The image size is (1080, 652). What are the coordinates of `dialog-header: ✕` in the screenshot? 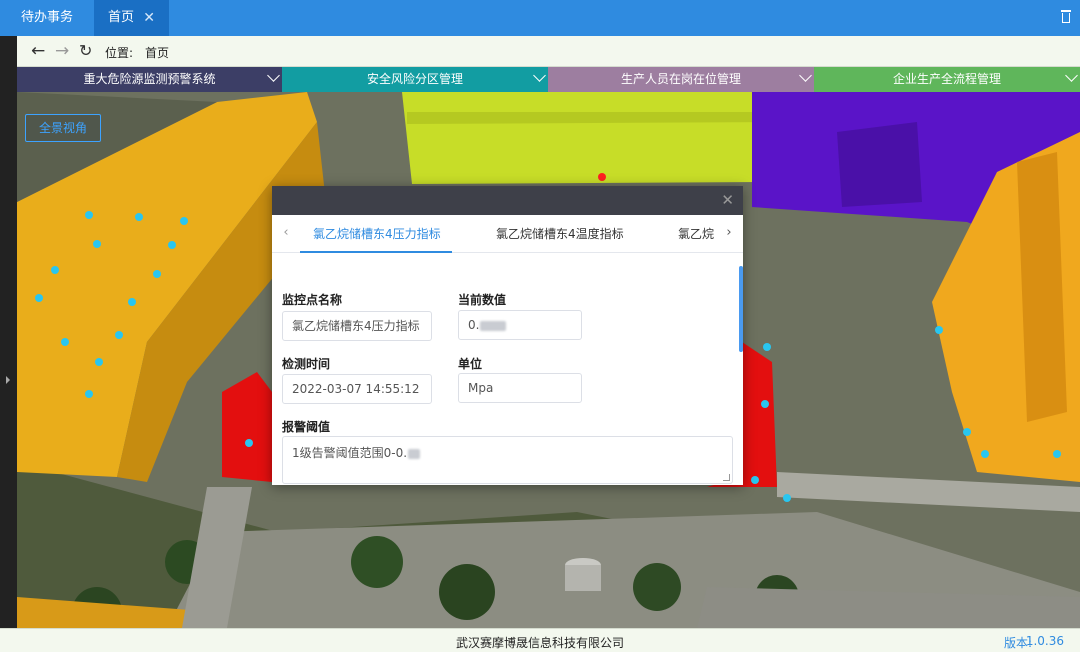 It's located at (507, 200).